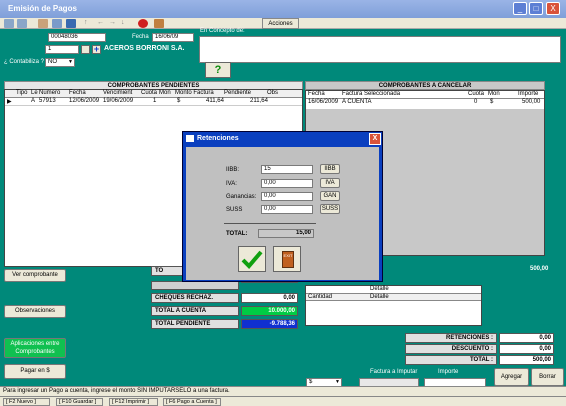 The image size is (566, 406). What do you see at coordinates (173, 37) in the screenshot?
I see `fecha-field: 16/06/09` at bounding box center [173, 37].